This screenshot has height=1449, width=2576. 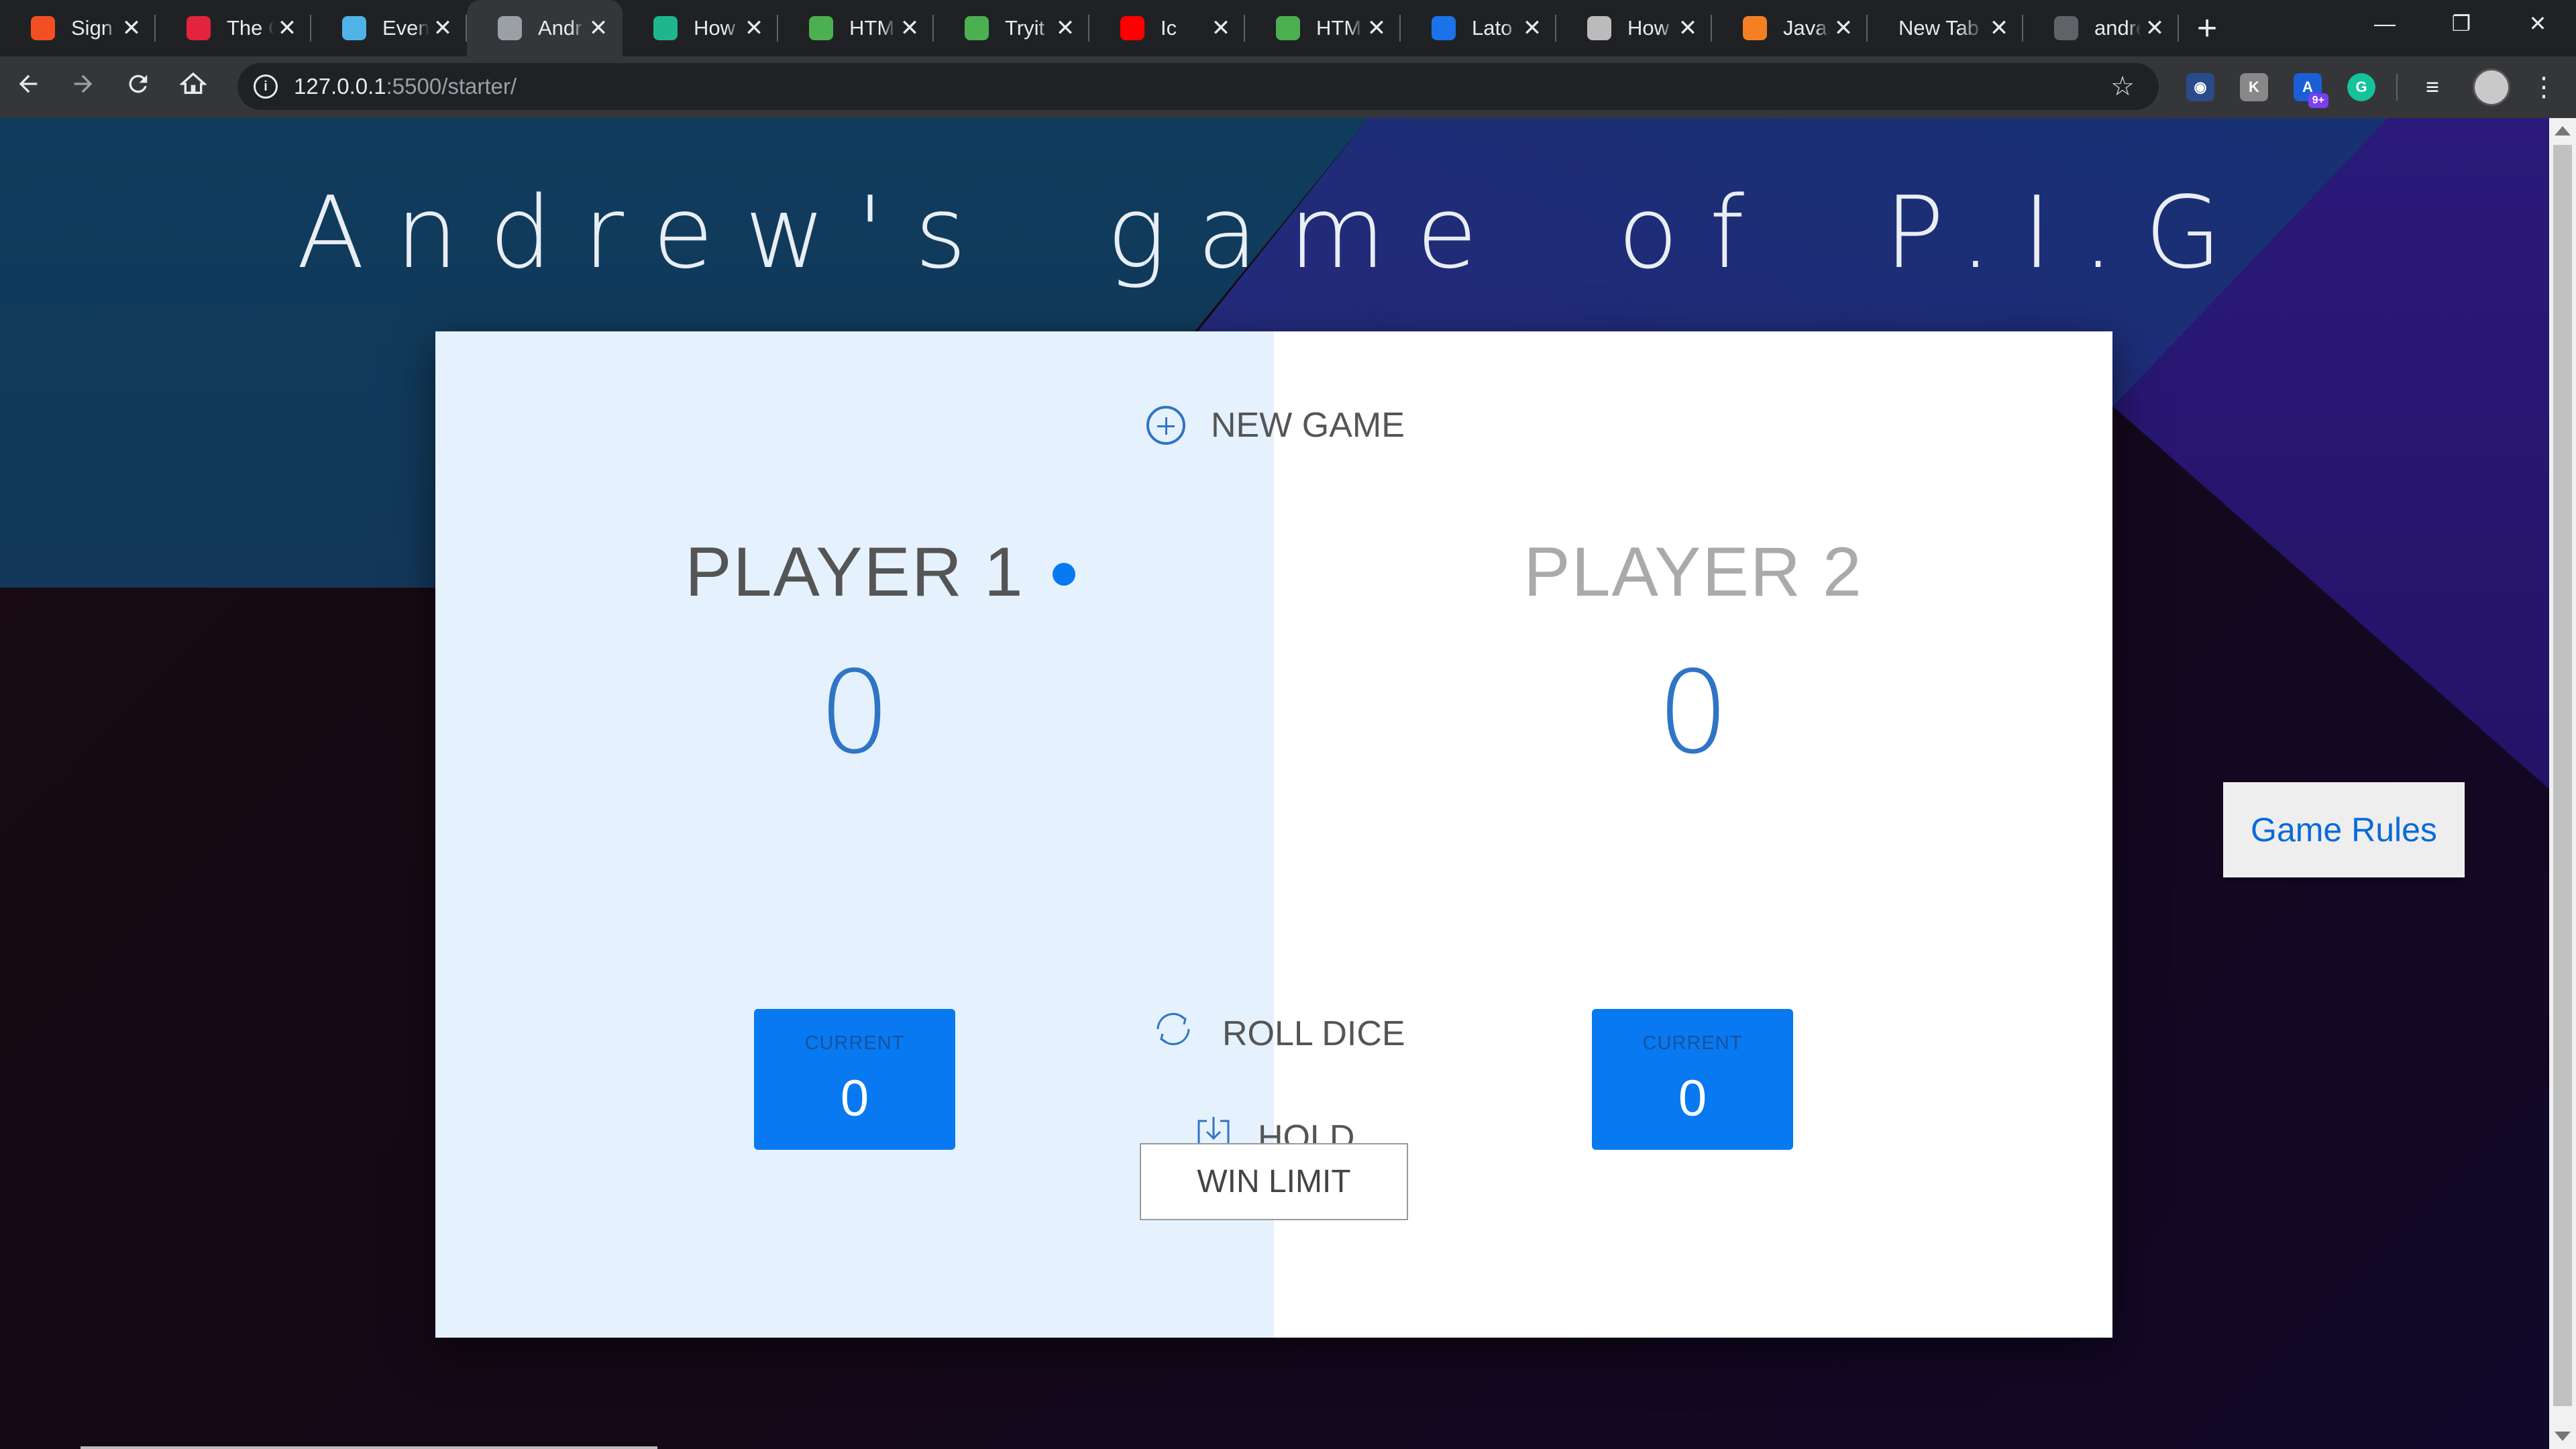 I want to click on address-bar: i 127.0.0.1:5500/starter/ ☆, so click(x=1198, y=86).